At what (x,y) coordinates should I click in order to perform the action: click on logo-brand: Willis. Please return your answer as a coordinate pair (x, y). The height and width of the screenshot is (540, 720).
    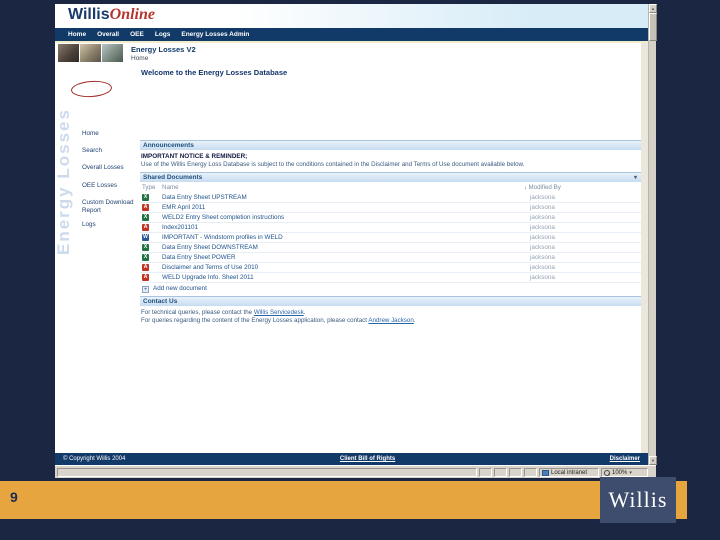
    Looking at the image, I should click on (89, 14).